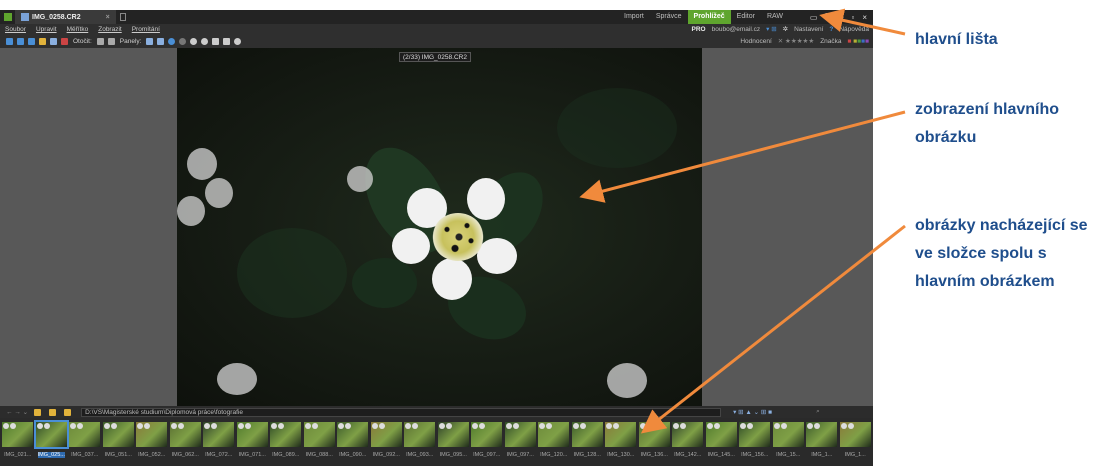 The image size is (1108, 468). Describe the element at coordinates (852, 17) in the screenshot. I see `maximize-icon: ▫` at that location.